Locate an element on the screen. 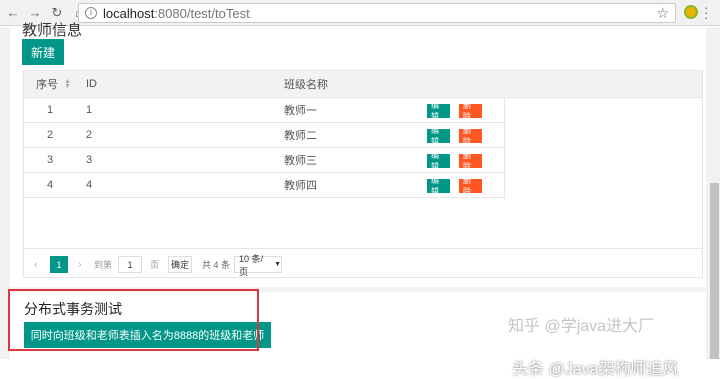 Image resolution: width=720 pixels, height=379 pixels. next-page-icon: › is located at coordinates (80, 264).